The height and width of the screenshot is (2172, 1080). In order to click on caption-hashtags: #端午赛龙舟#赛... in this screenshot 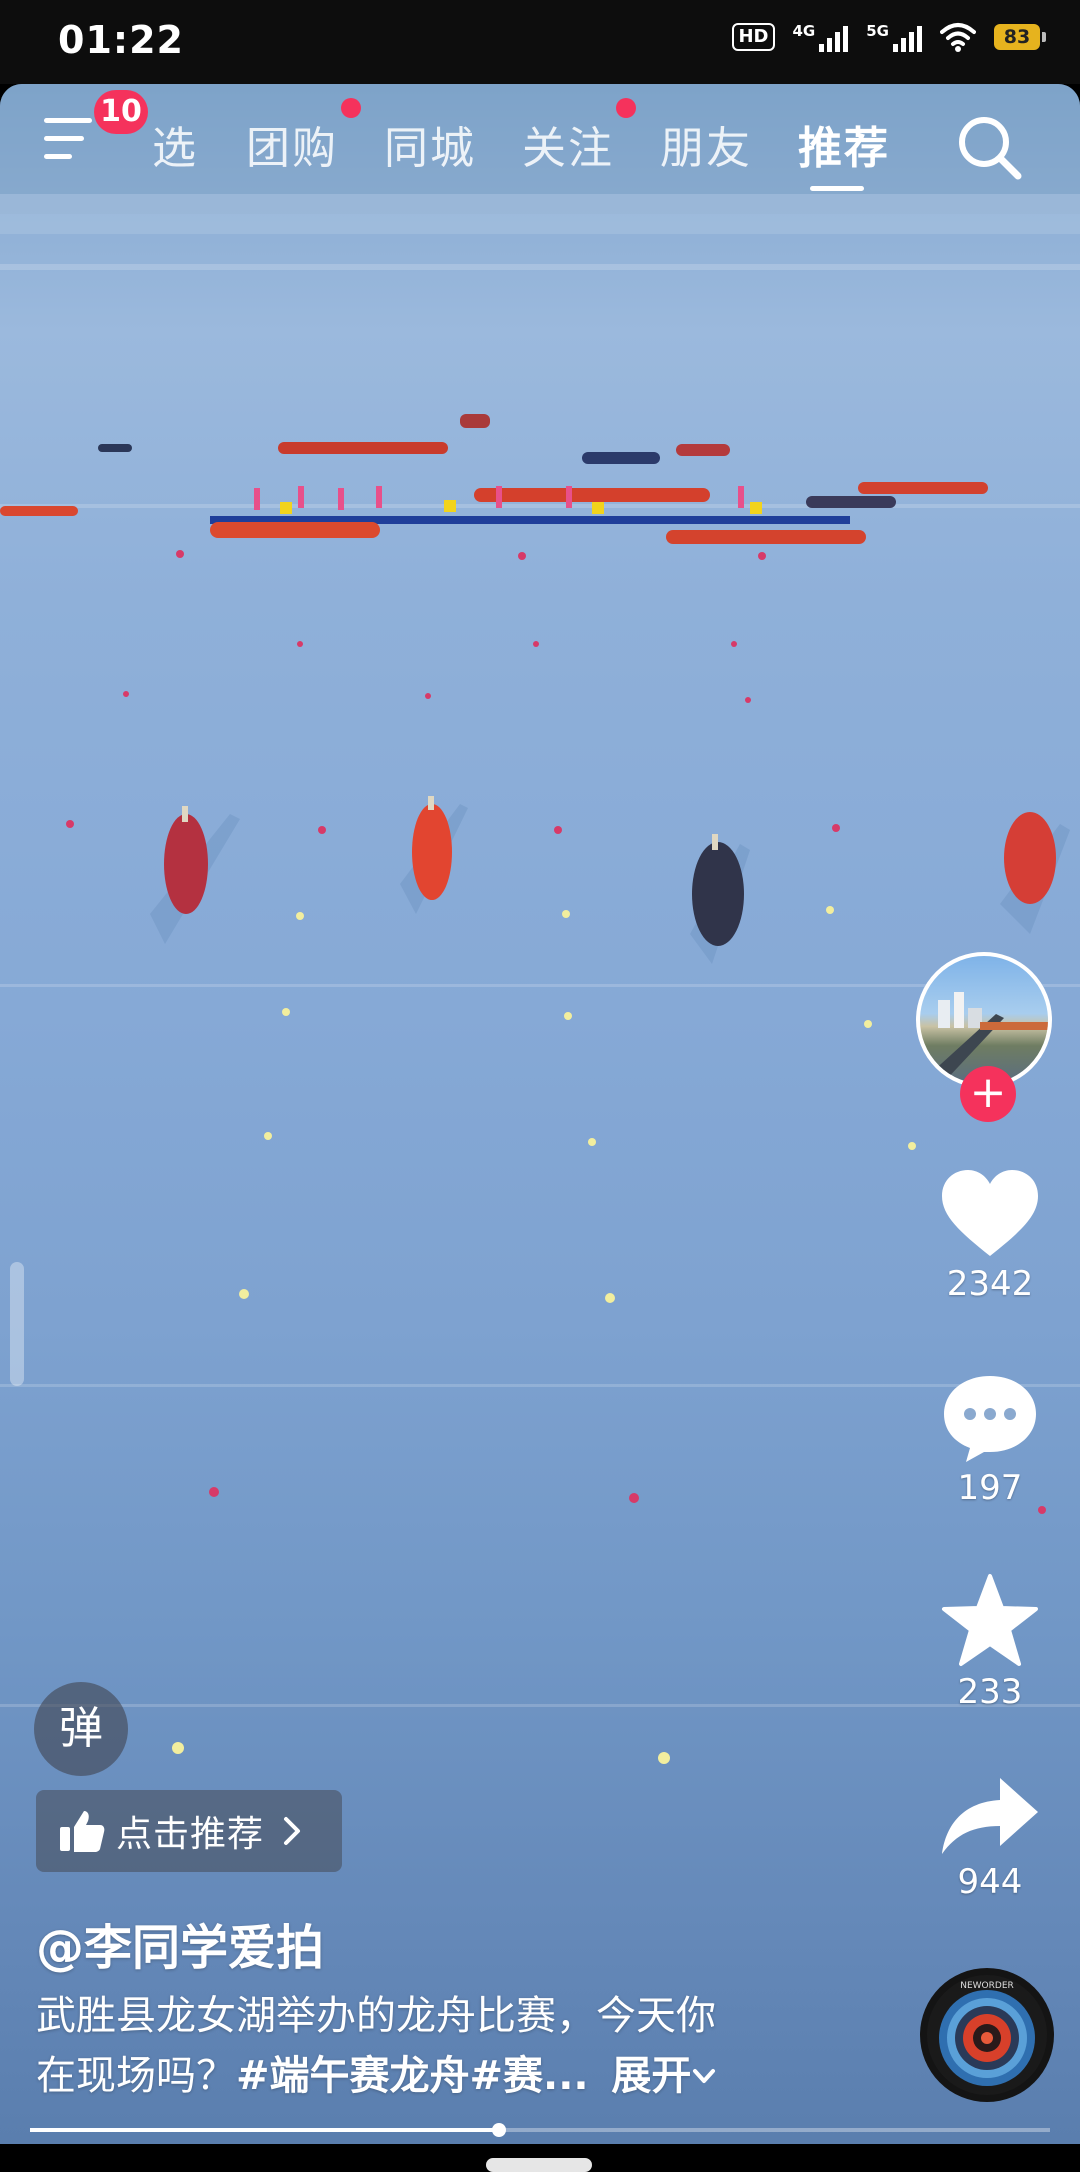, I will do `click(412, 2076)`.